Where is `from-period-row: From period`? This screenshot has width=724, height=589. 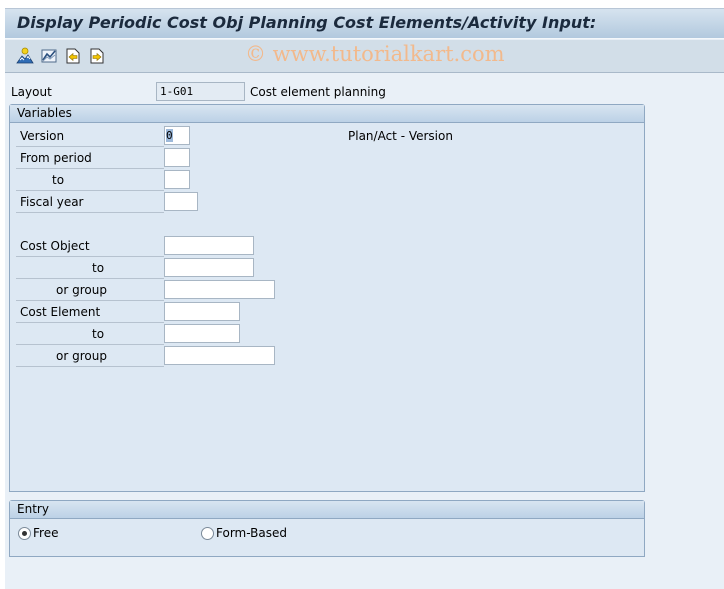 from-period-row: From period is located at coordinates (90, 158).